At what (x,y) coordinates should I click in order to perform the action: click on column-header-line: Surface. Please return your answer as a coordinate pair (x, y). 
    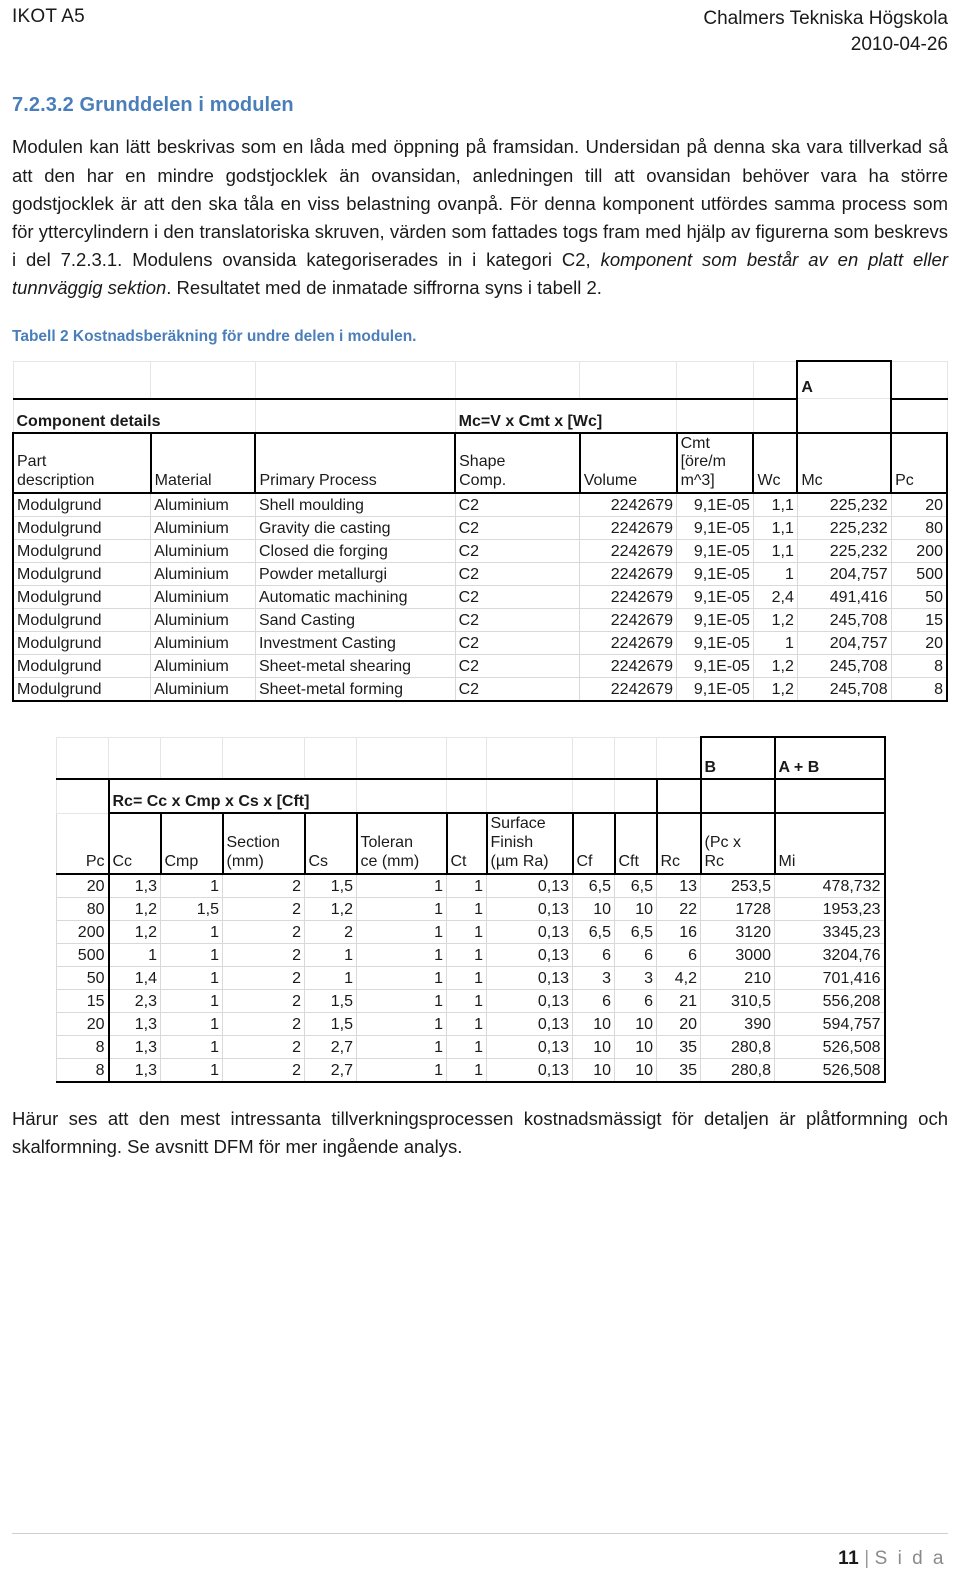
    Looking at the image, I should click on (518, 824).